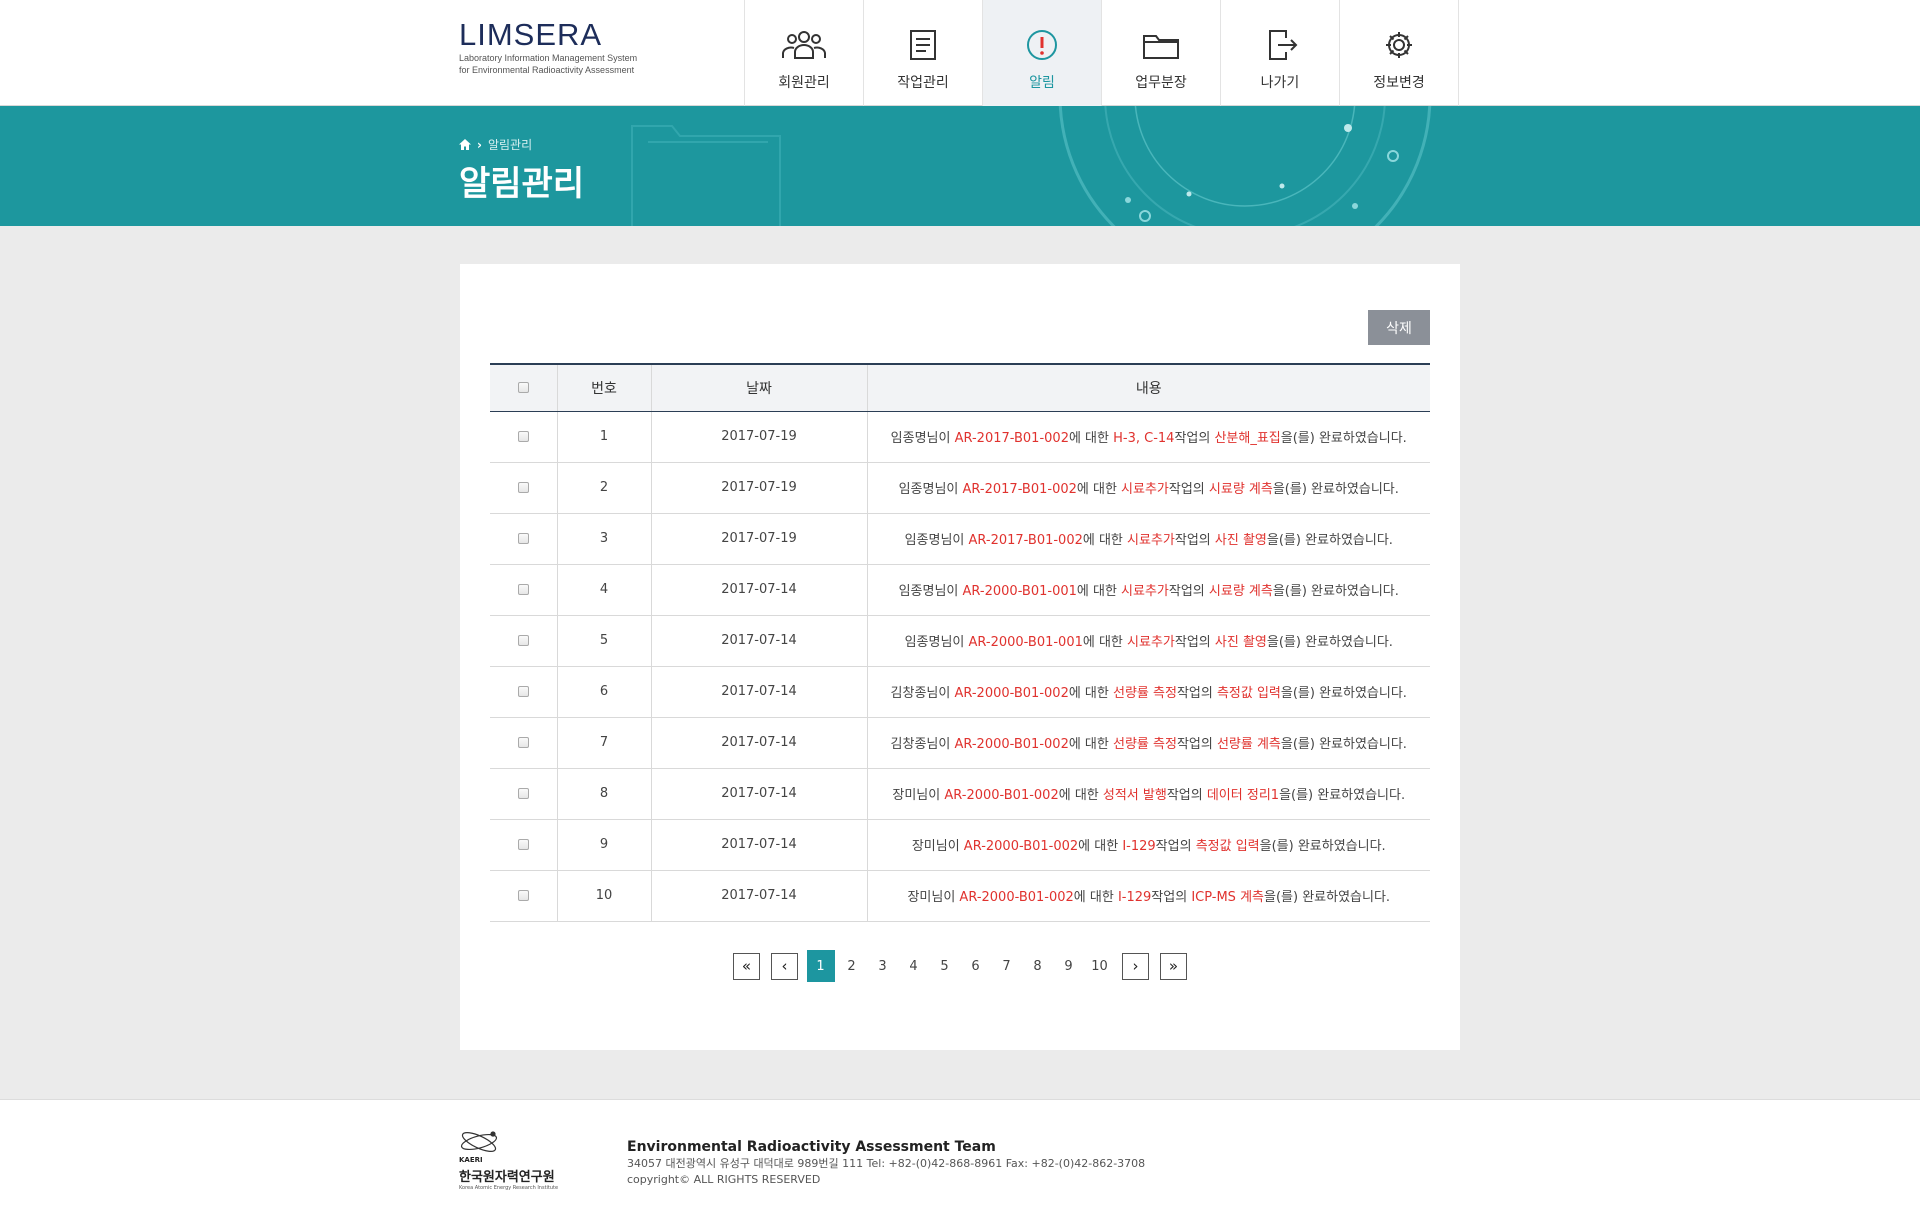  I want to click on row-date: 2017-07-14, so click(759, 896).